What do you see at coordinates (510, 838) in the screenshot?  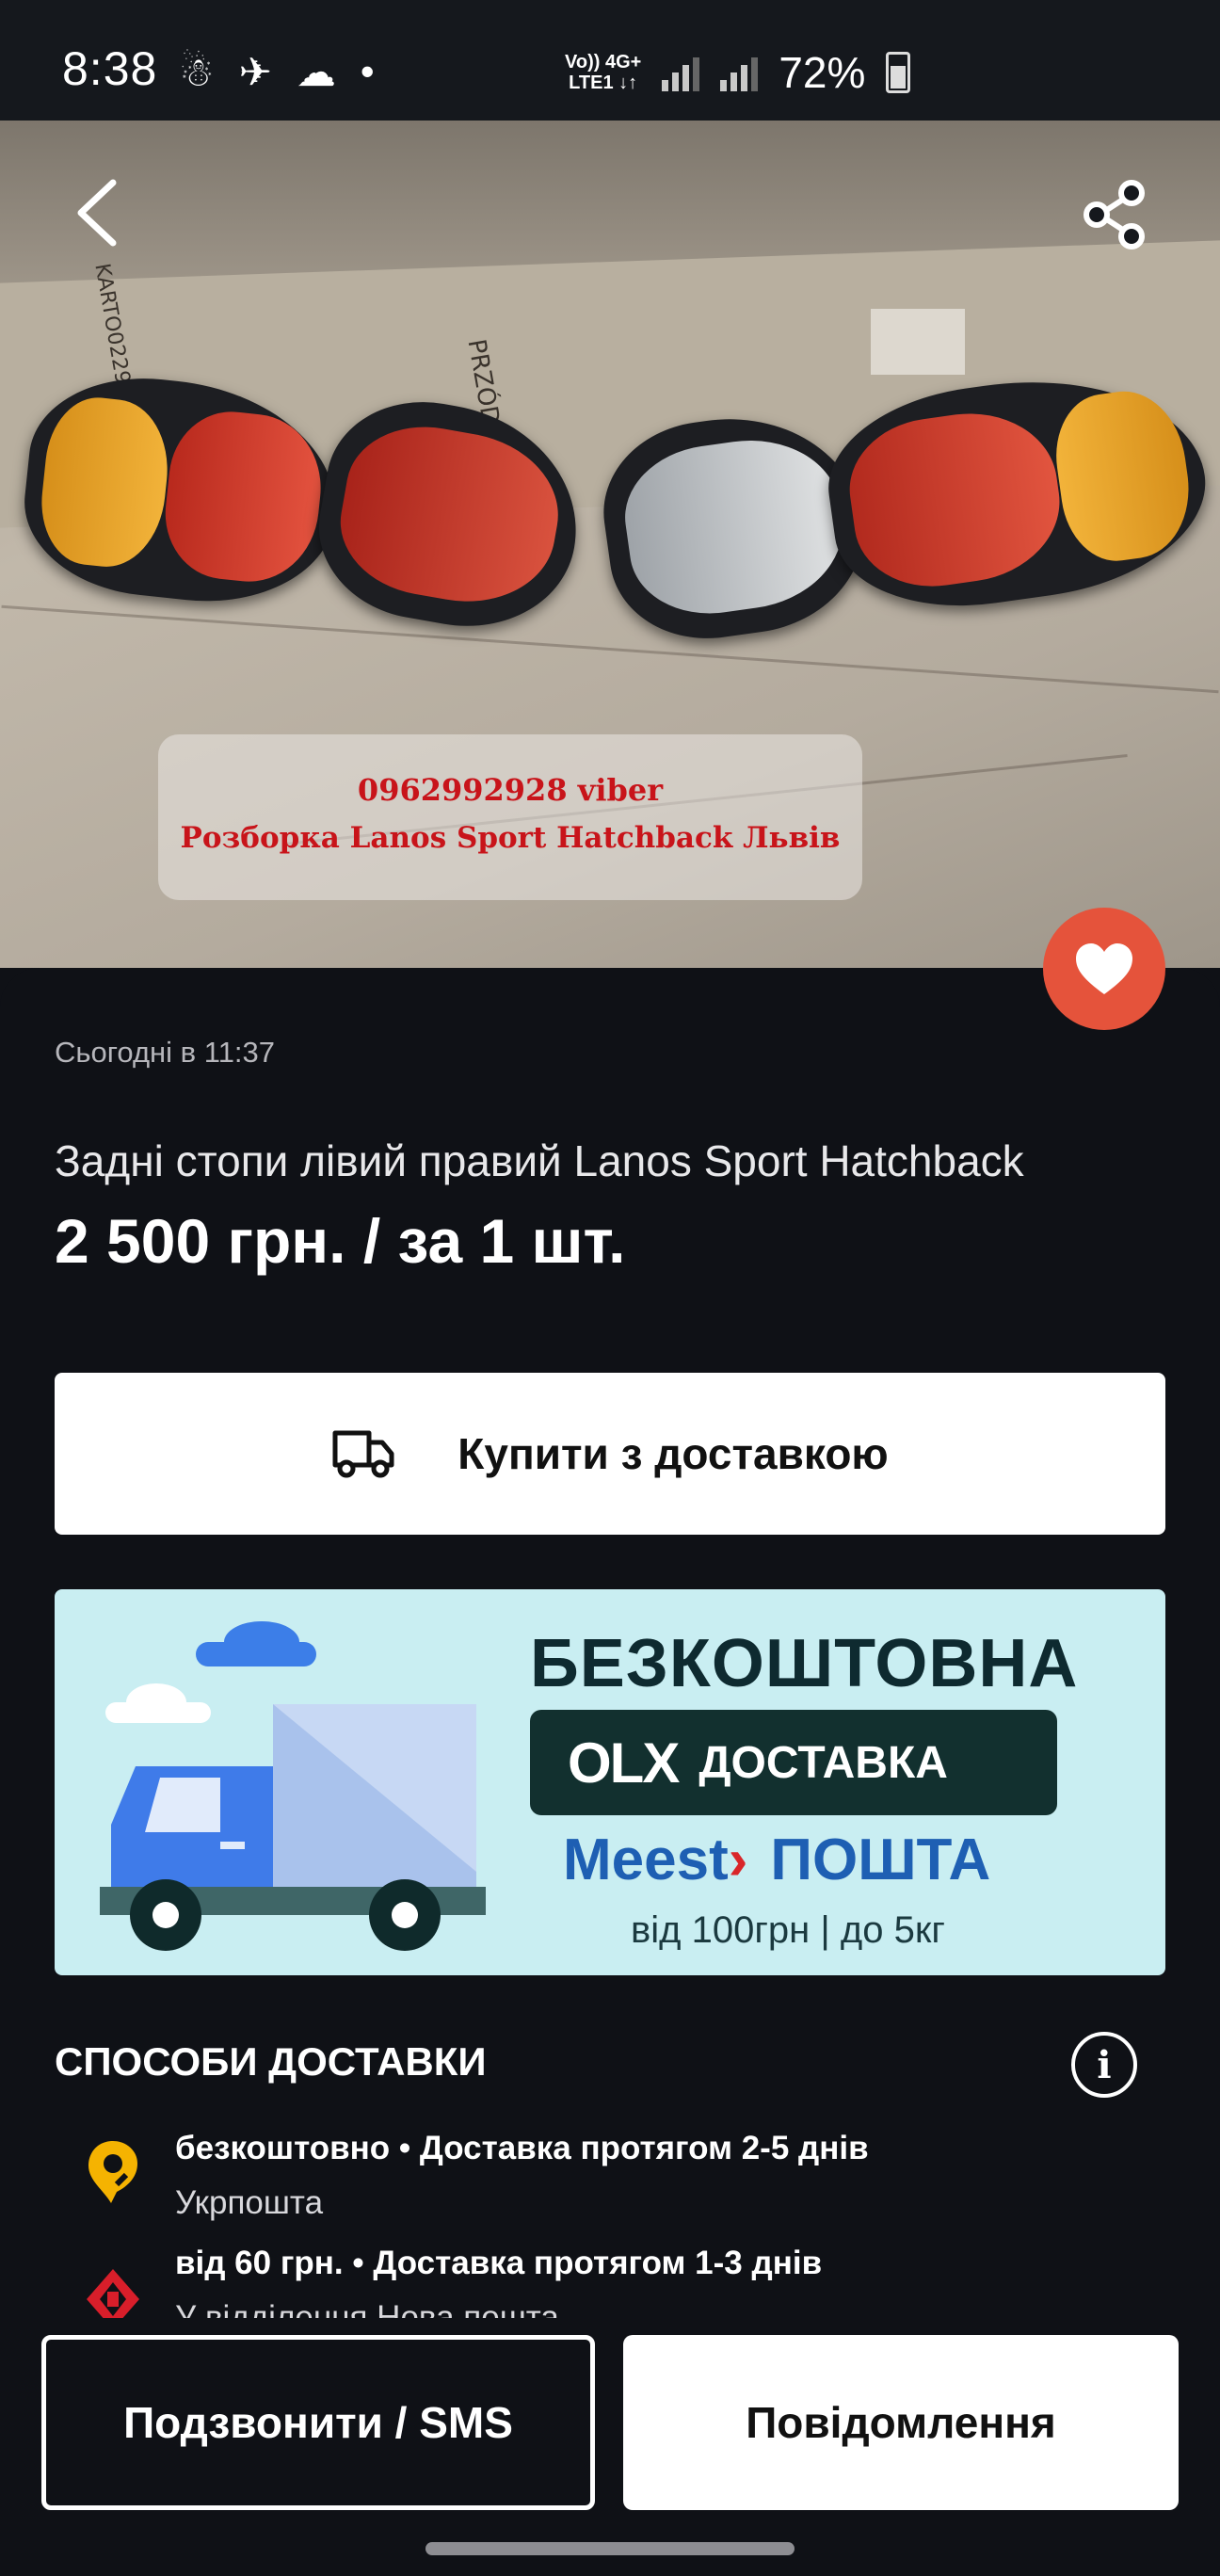 I see `watermark-shop: Розборка Lanos Sport Hatchback Львів` at bounding box center [510, 838].